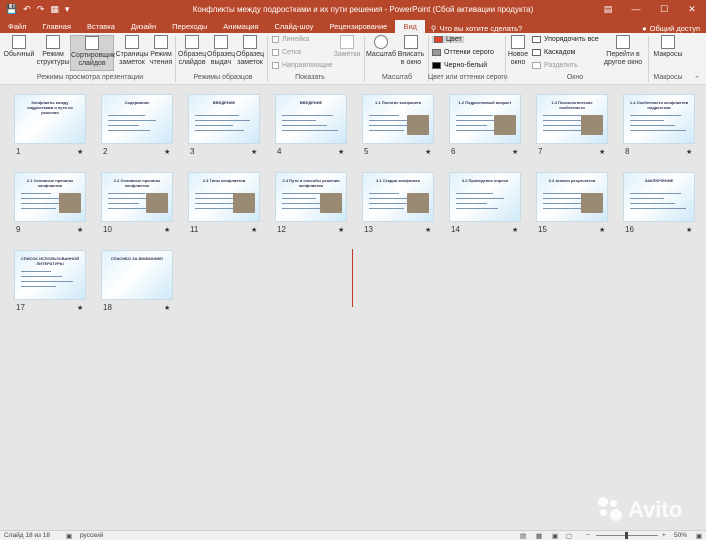 The width and height of the screenshot is (706, 540). Describe the element at coordinates (463, 52) in the screenshot. I see `grayscale-option: Оттенки серого` at that location.